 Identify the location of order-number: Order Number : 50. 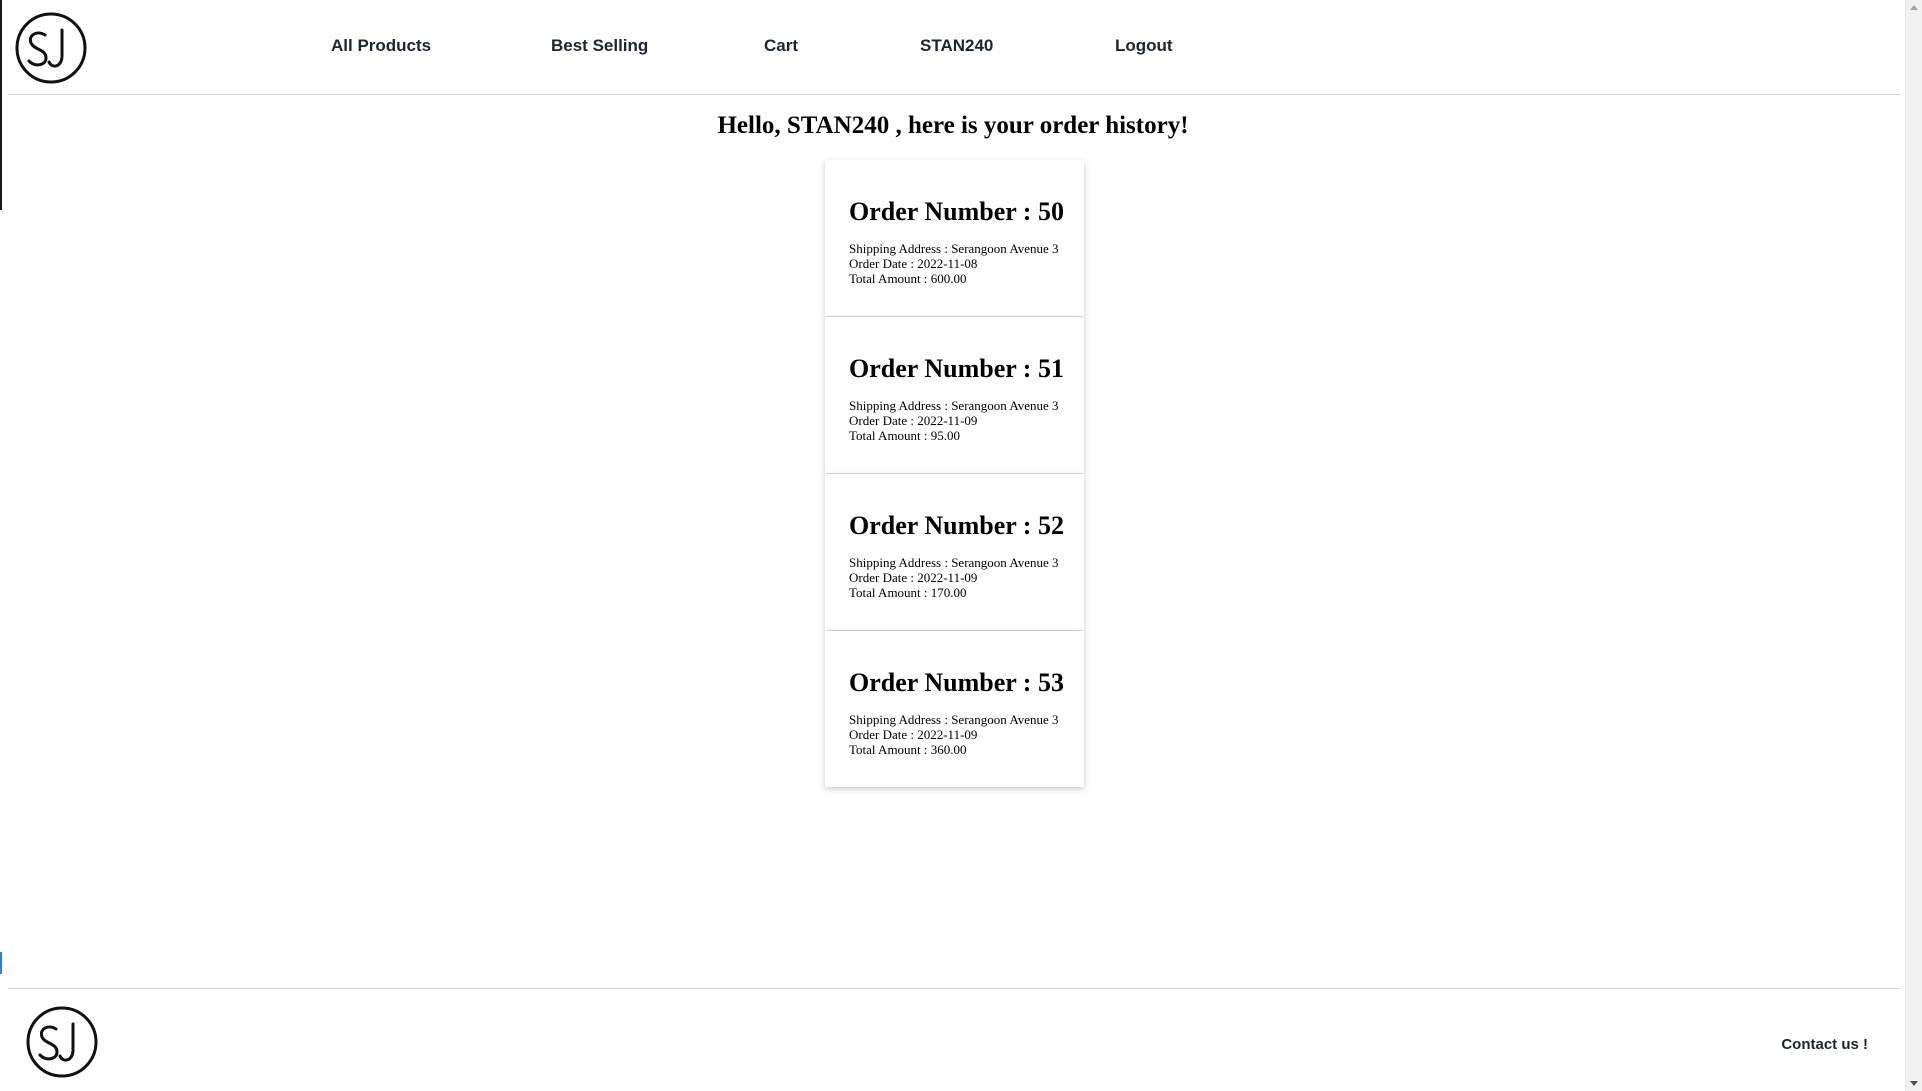
(956, 211).